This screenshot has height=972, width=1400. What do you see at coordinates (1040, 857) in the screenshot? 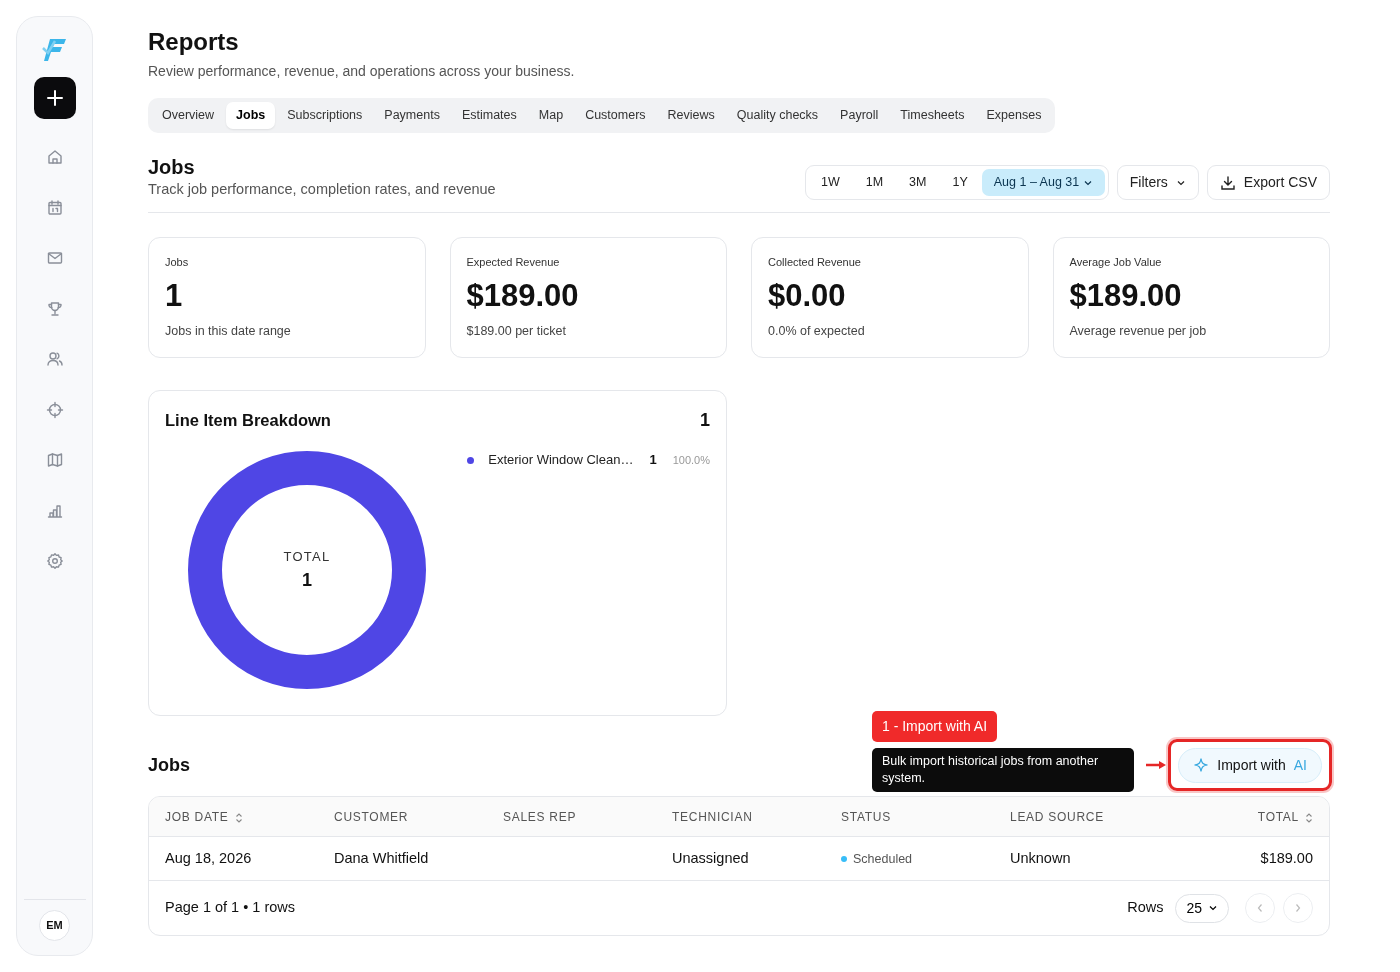
I see `table-cell: Unknown` at bounding box center [1040, 857].